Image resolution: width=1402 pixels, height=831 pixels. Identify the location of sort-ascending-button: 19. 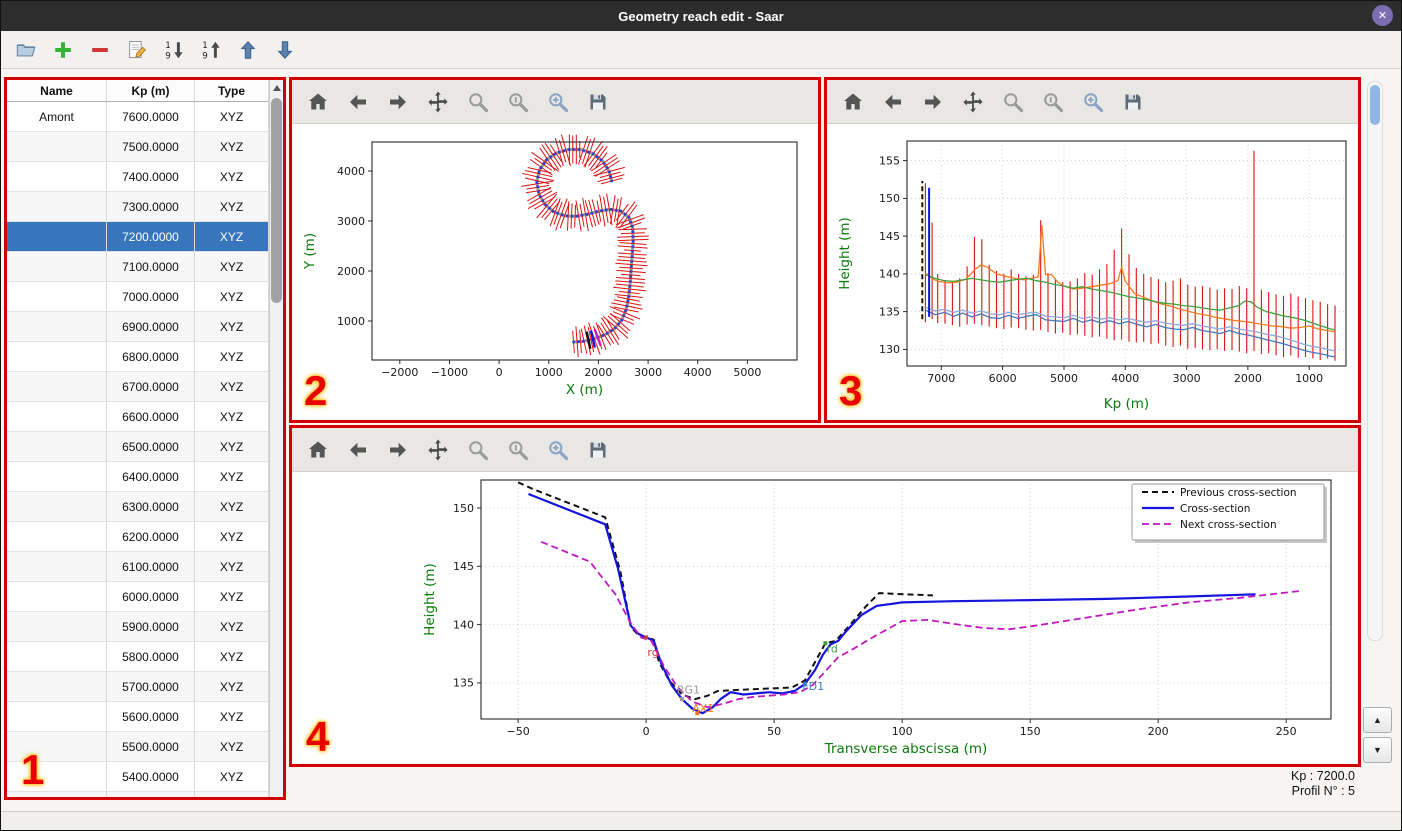
(211, 50).